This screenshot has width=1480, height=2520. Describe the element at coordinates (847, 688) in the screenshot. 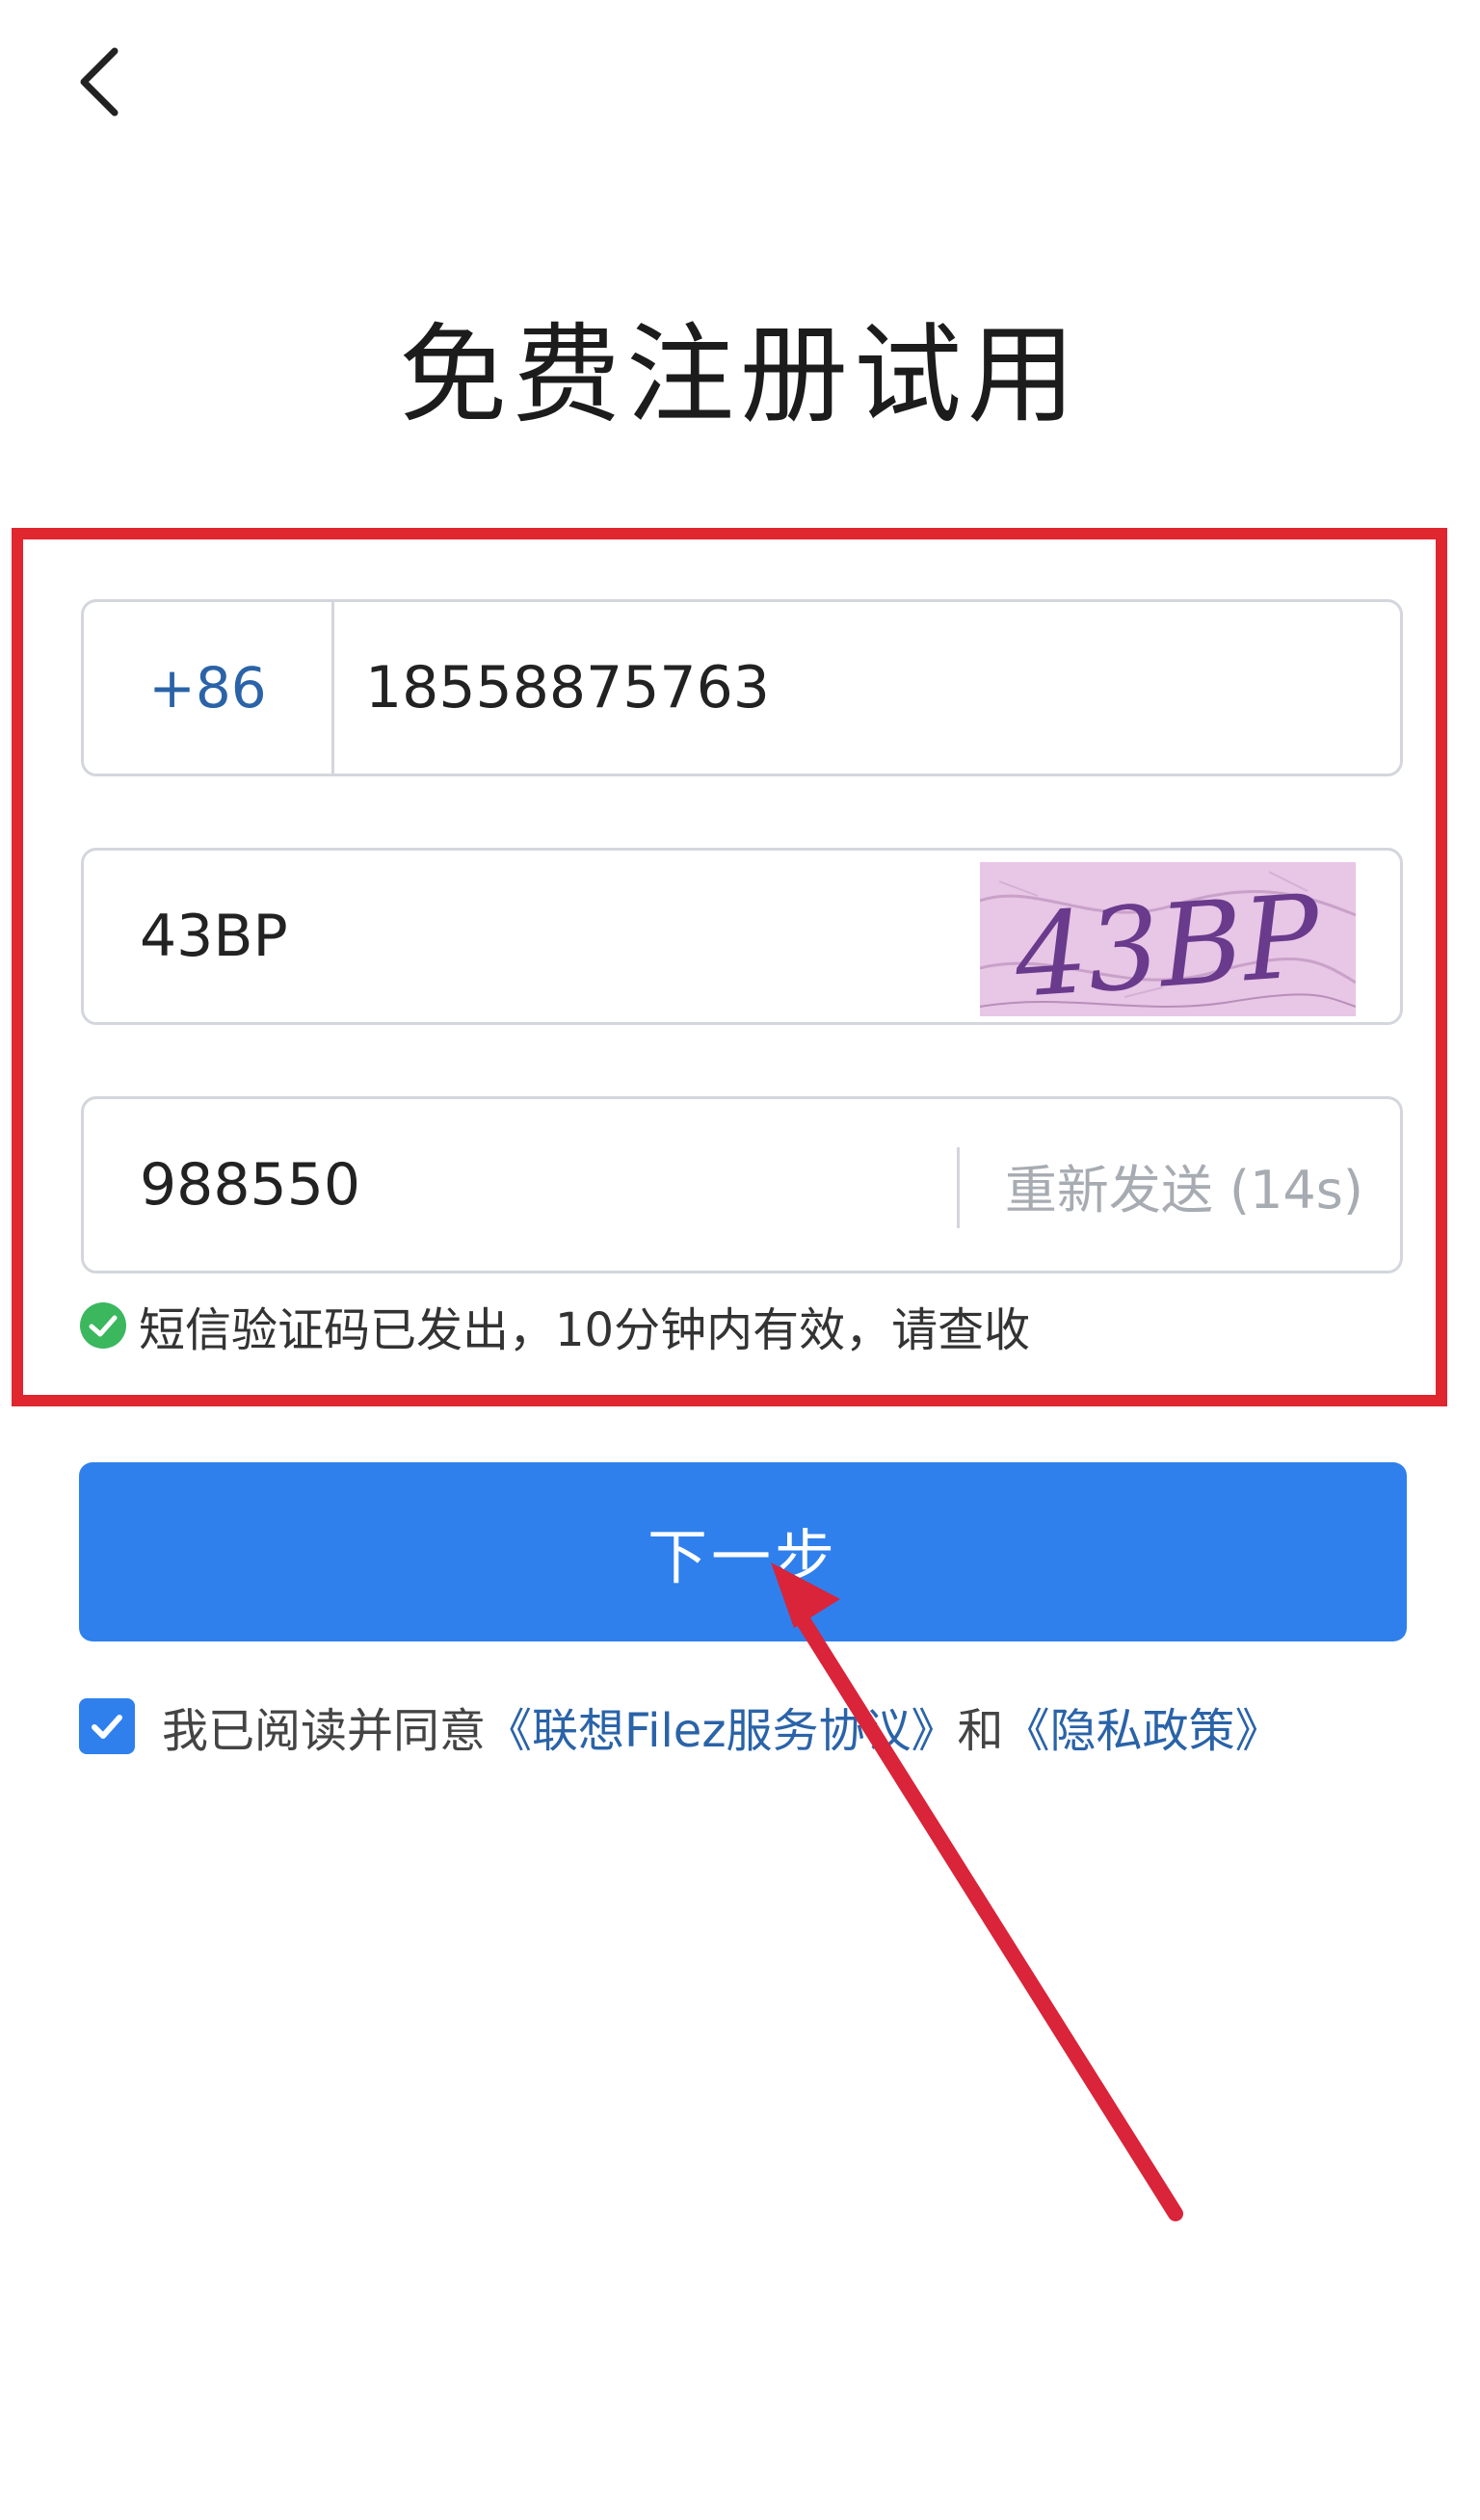

I see `phone-input` at that location.